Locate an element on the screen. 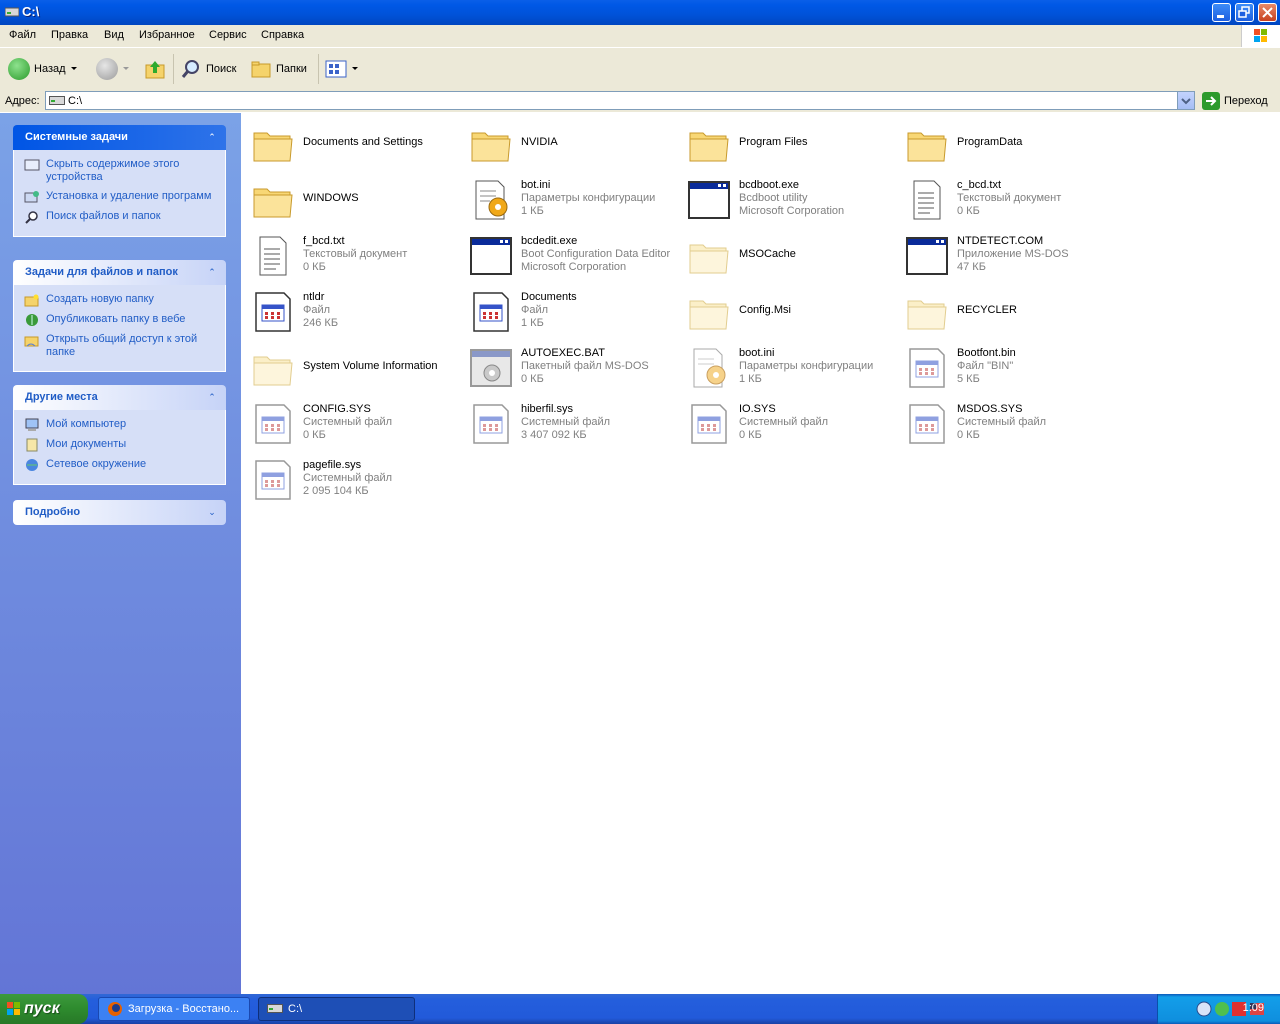 This screenshot has height=1024, width=1280. file-tasks-title: Задачи для файлов и папок is located at coordinates (101, 272).